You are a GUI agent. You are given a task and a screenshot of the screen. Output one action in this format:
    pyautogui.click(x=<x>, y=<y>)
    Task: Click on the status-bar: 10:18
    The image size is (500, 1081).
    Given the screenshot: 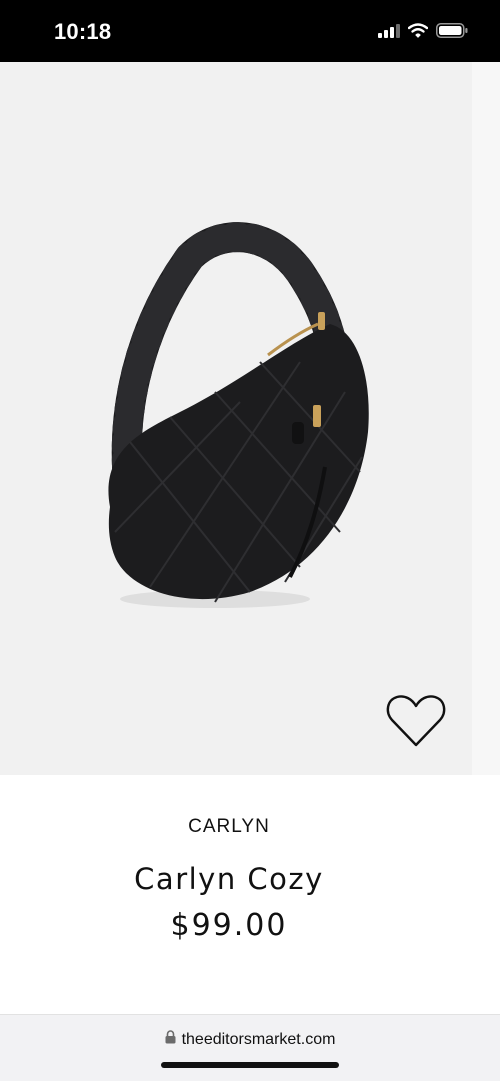 What is the action you would take?
    pyautogui.click(x=250, y=31)
    